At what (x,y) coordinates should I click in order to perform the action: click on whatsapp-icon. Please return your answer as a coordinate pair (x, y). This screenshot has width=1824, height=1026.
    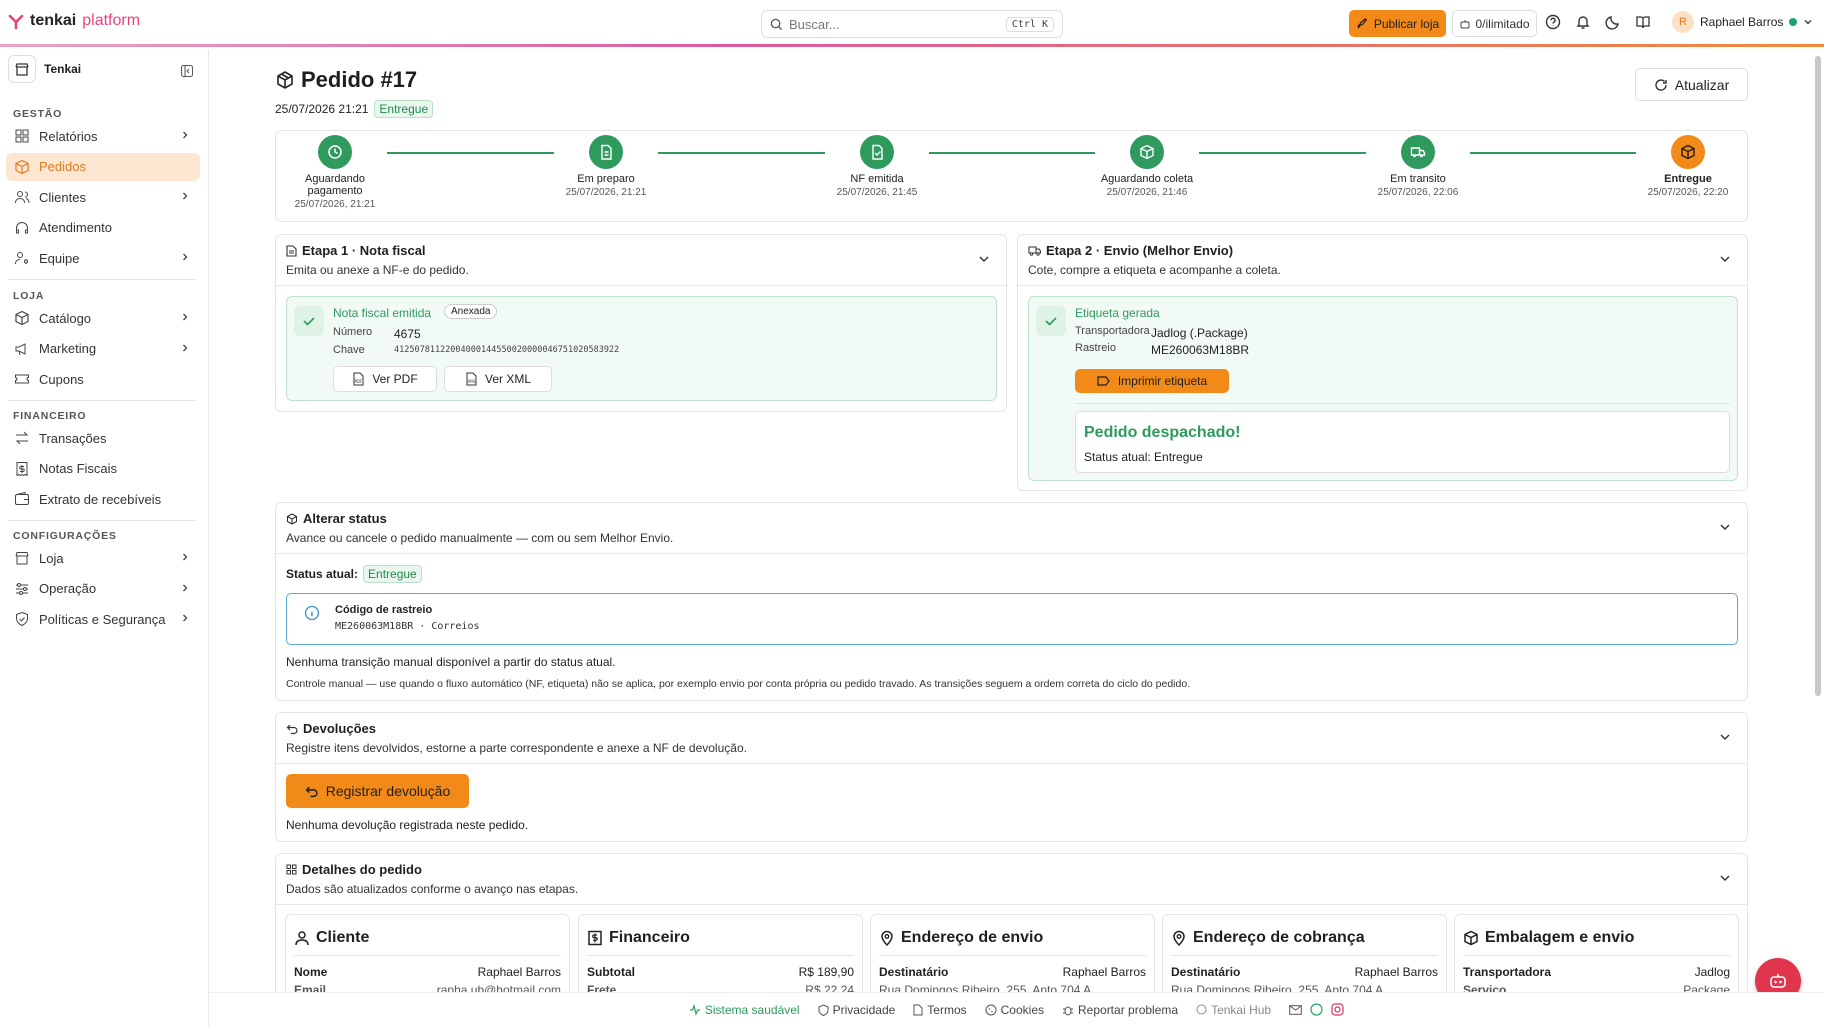
    Looking at the image, I should click on (1316, 1009).